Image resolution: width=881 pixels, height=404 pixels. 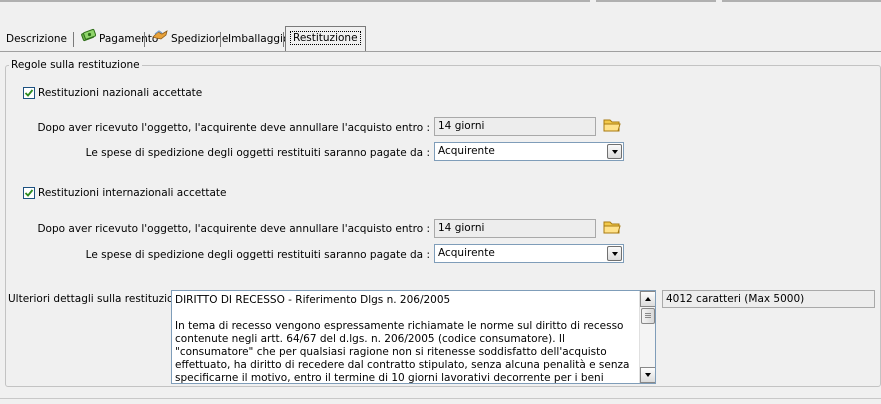 What do you see at coordinates (515, 228) in the screenshot?
I see `international-period-field: 14 giorni` at bounding box center [515, 228].